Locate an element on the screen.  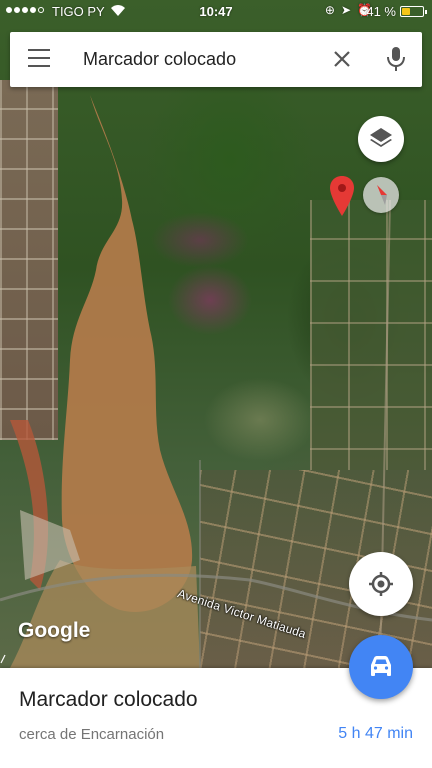
car-icon is located at coordinates (381, 666).